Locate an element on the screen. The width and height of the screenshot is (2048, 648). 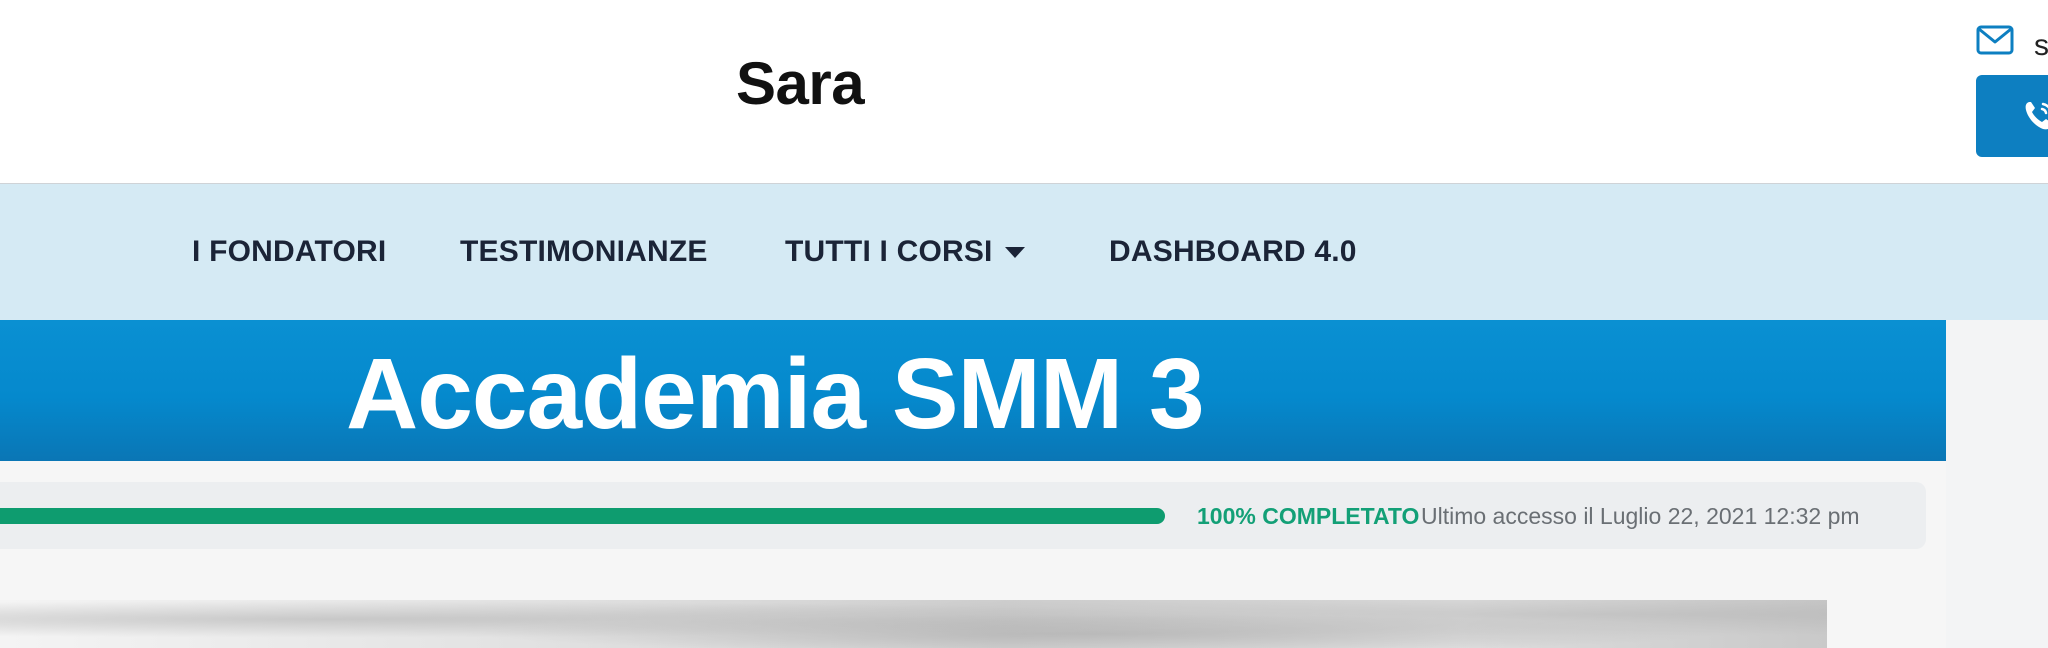
nav-item-label: TUTTI I CORSI is located at coordinates (889, 251).